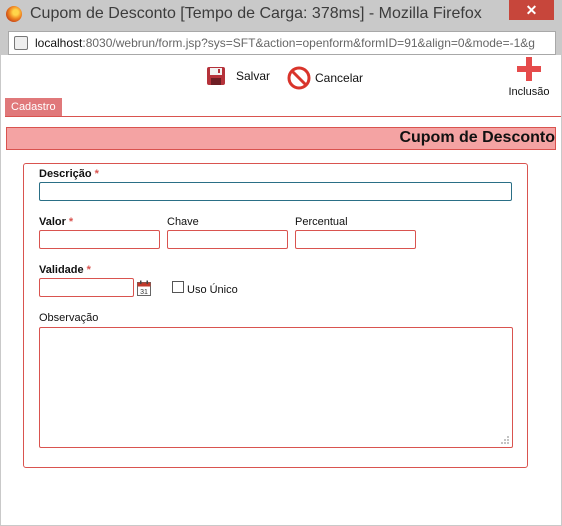 The image size is (562, 526). What do you see at coordinates (14, 14) in the screenshot?
I see `firefox-icon` at bounding box center [14, 14].